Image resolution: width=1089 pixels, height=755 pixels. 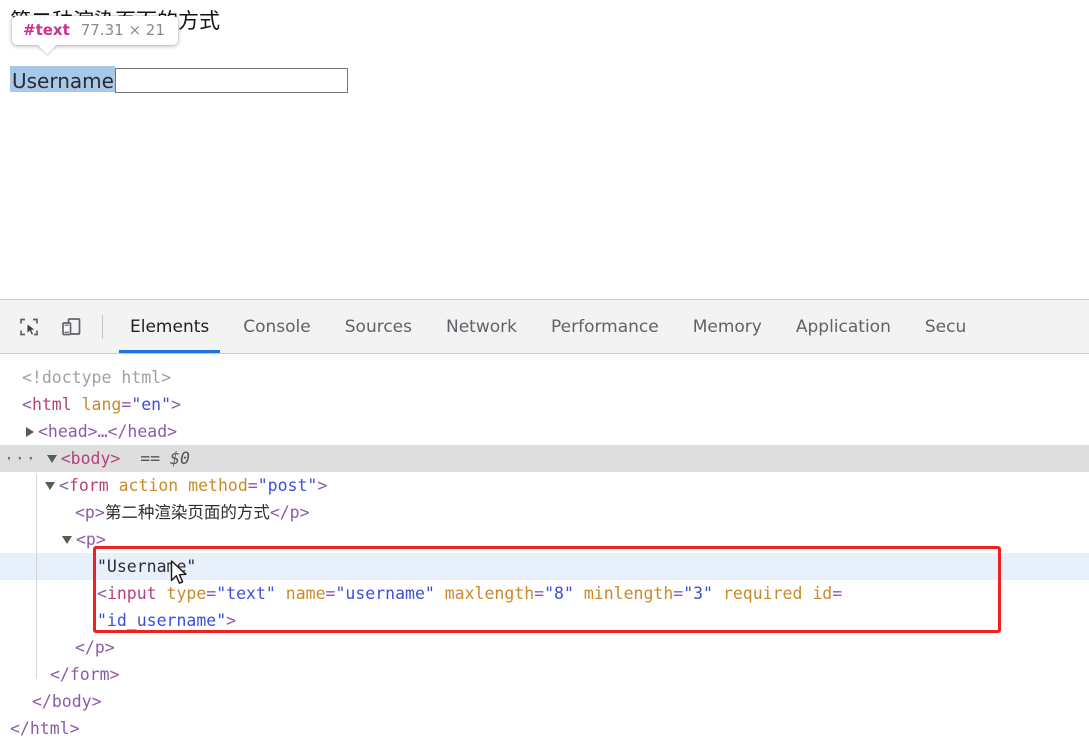 What do you see at coordinates (88, 485) in the screenshot?
I see `form-tag-name: form` at bounding box center [88, 485].